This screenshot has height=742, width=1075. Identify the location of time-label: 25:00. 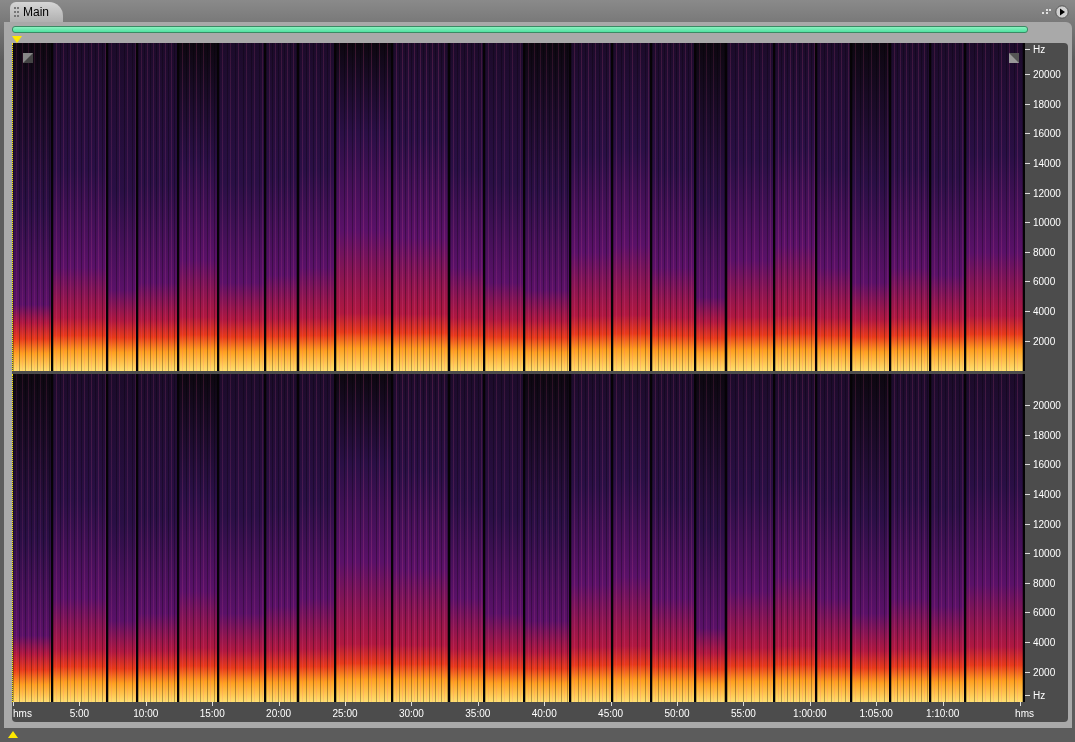
(345, 713).